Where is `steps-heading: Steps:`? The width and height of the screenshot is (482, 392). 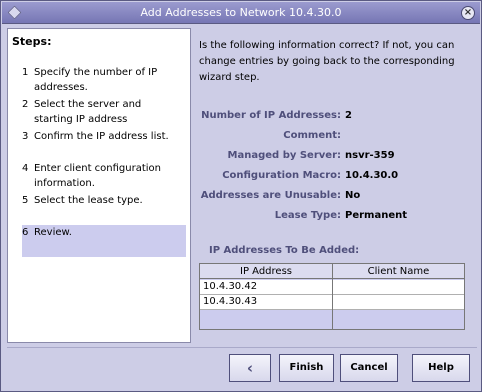
steps-heading: Steps: is located at coordinates (32, 41).